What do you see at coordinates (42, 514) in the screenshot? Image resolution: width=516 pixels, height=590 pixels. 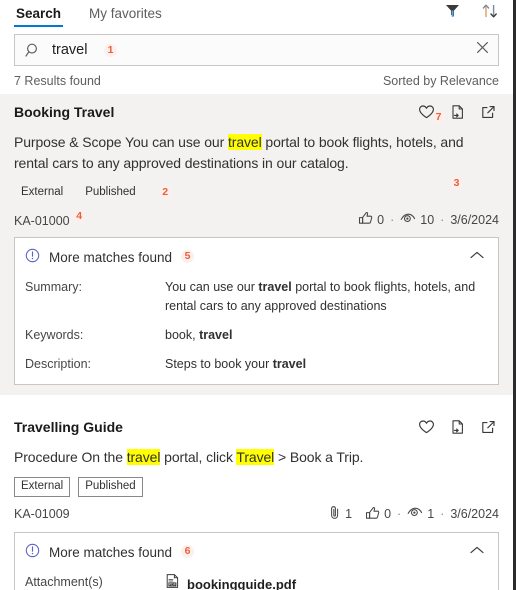 I see `article-id: KA-01009` at bounding box center [42, 514].